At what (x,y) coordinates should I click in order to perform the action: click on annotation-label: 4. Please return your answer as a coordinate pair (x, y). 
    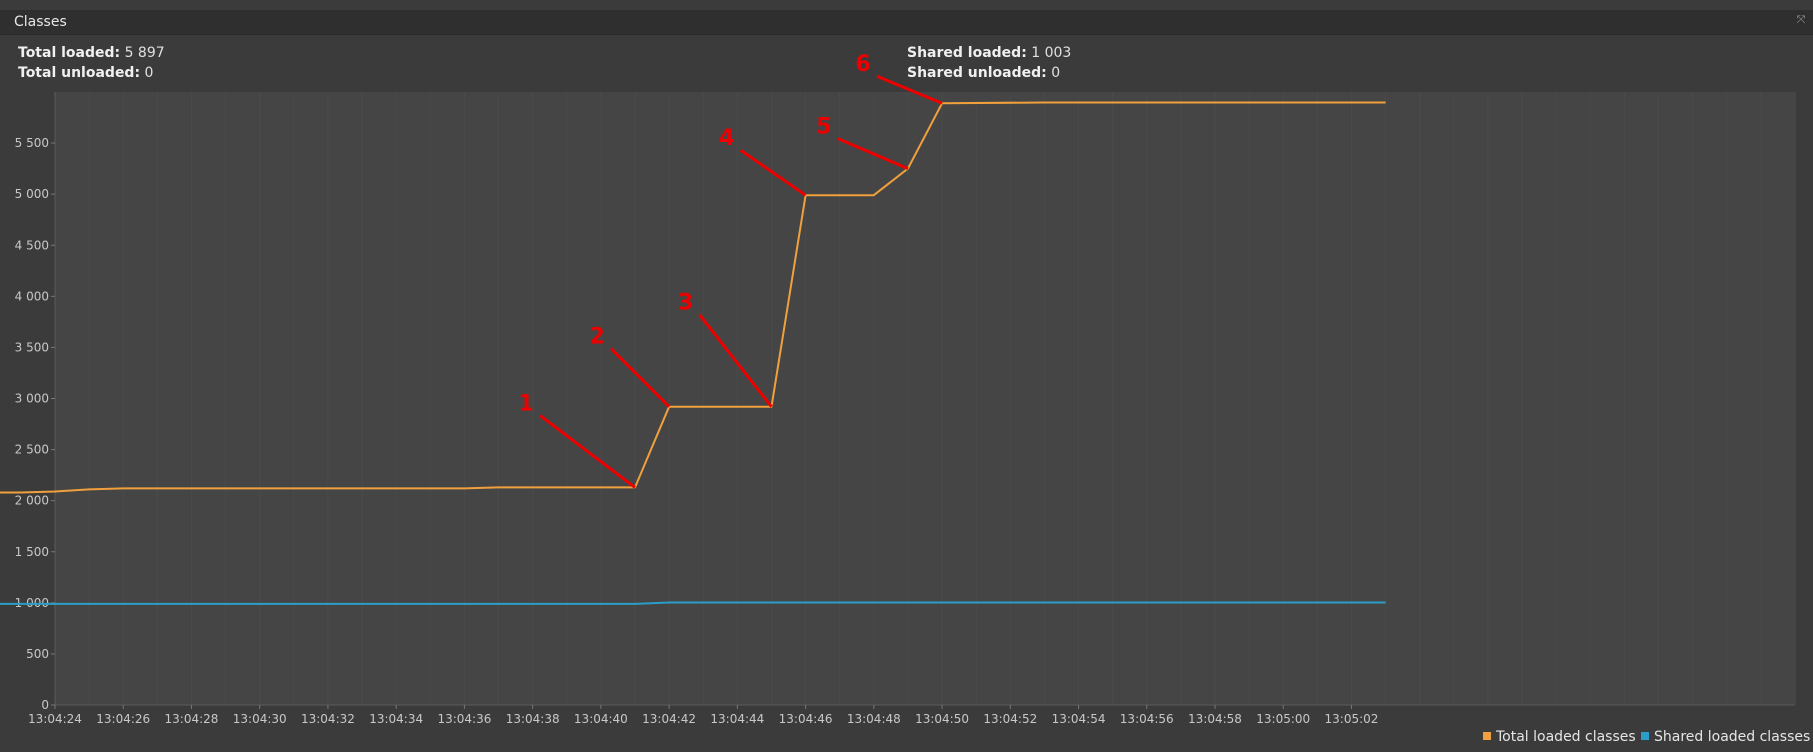
    Looking at the image, I should click on (726, 138).